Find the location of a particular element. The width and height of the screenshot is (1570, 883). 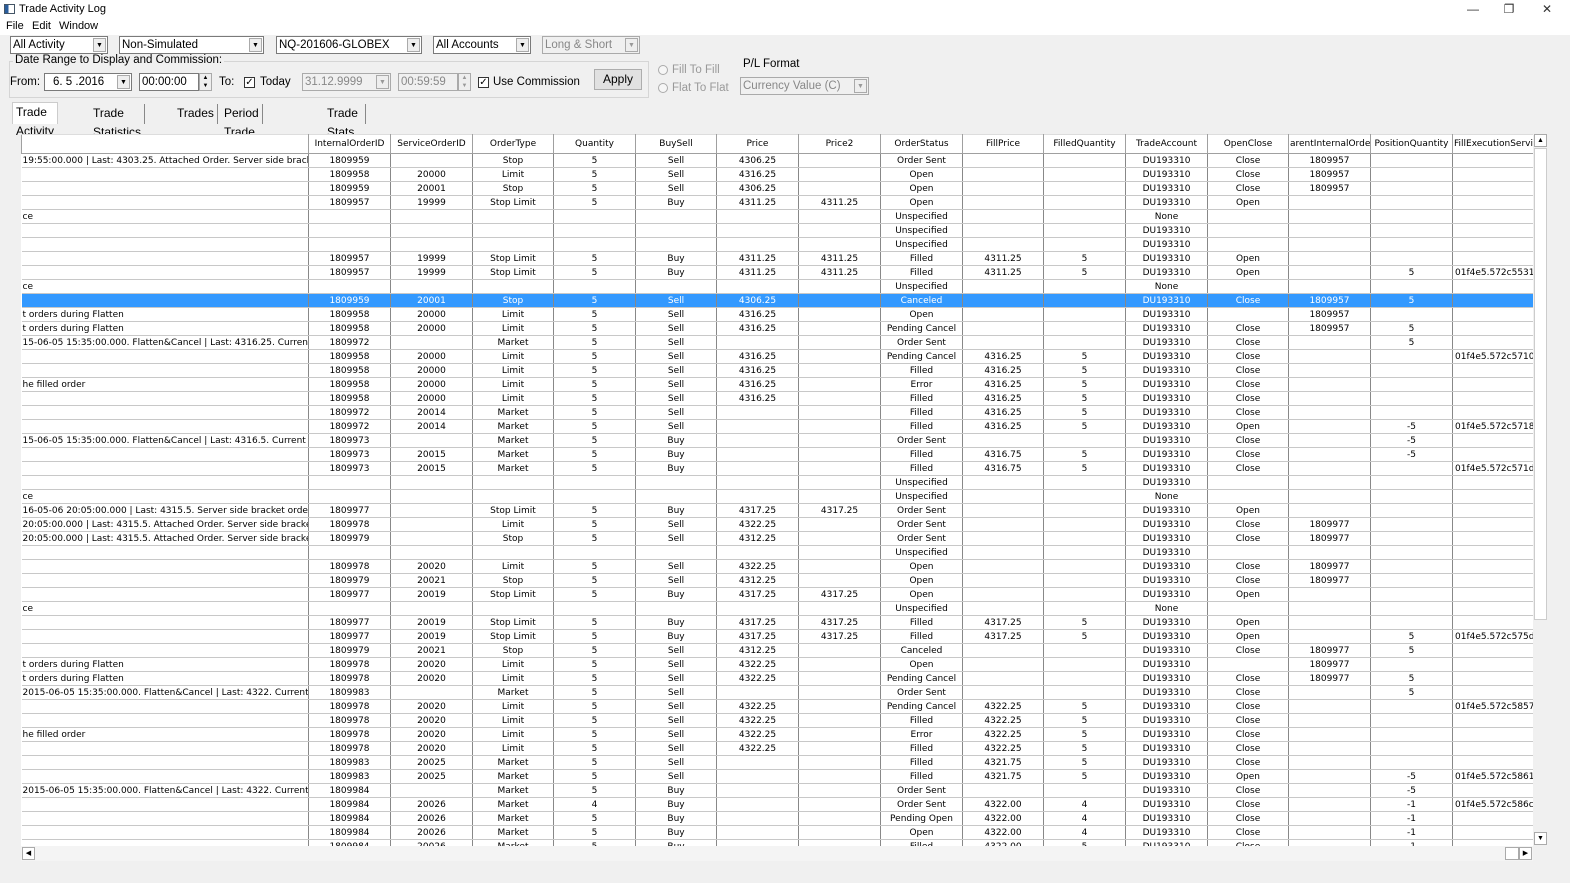

restore-button: ❐ is located at coordinates (1509, 9).